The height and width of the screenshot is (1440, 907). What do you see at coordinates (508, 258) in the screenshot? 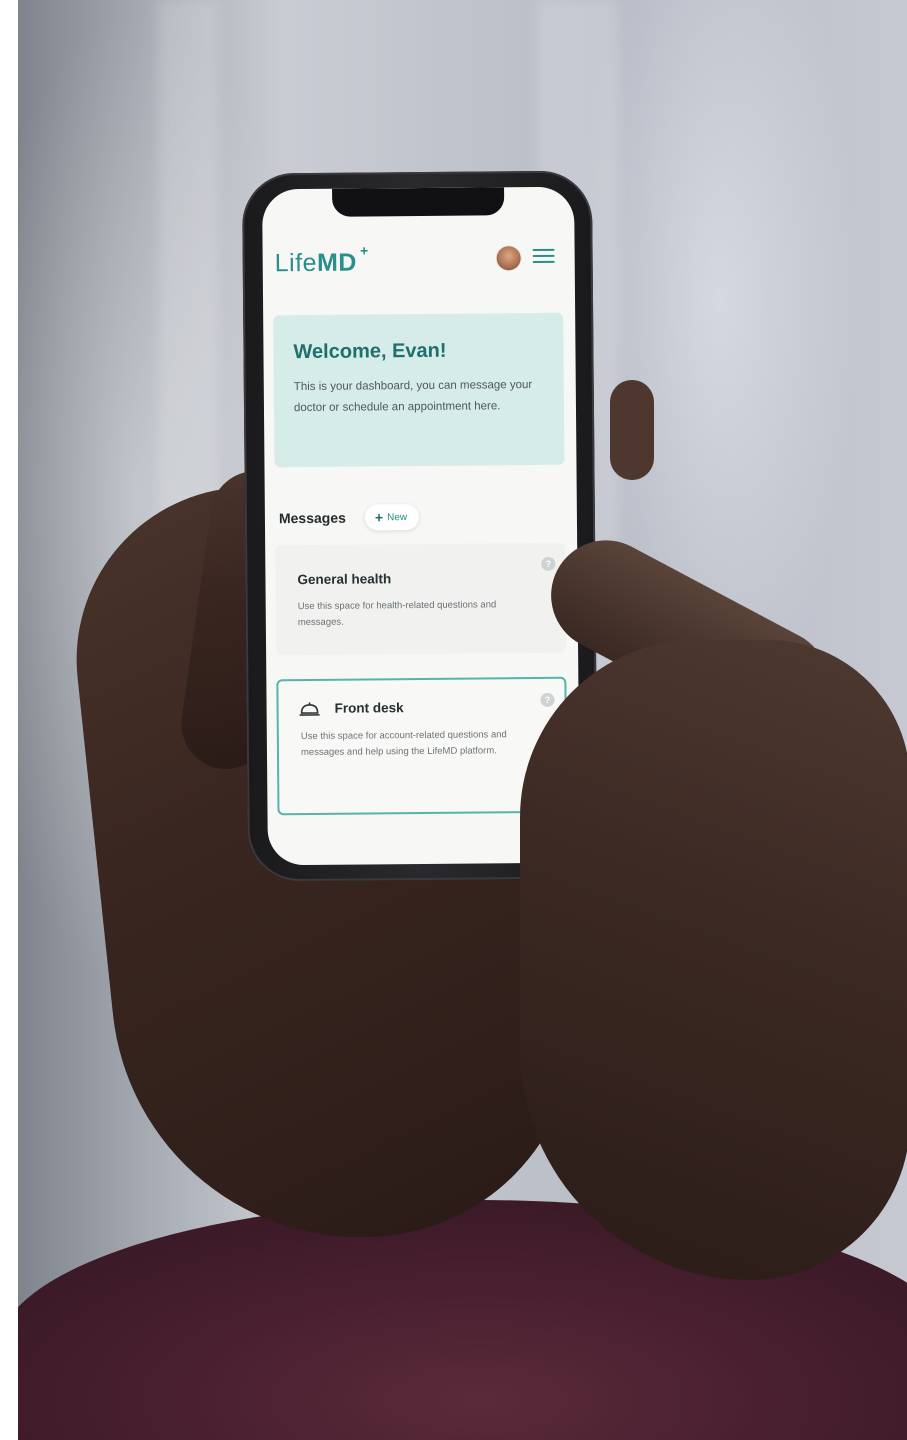
I see `avatar` at bounding box center [508, 258].